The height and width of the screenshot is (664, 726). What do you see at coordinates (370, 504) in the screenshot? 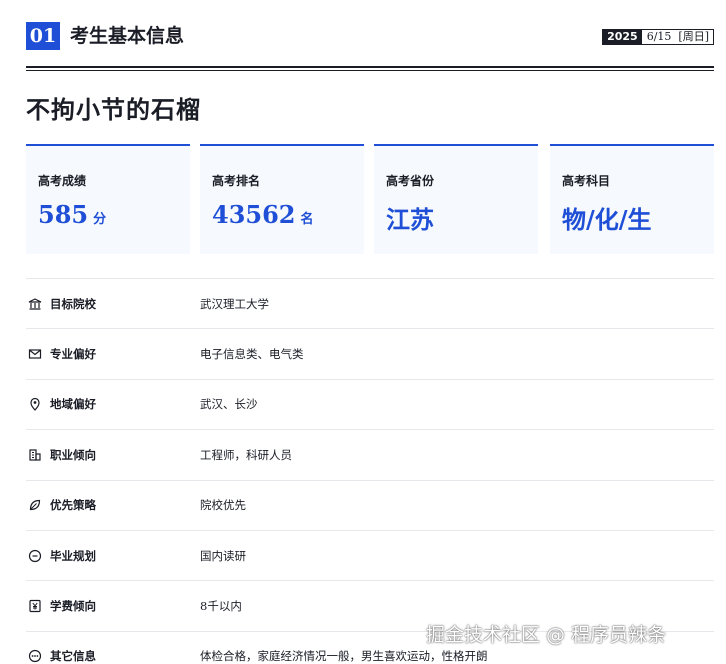
I see `info-row-strategy: 优先策略 院校优先` at bounding box center [370, 504].